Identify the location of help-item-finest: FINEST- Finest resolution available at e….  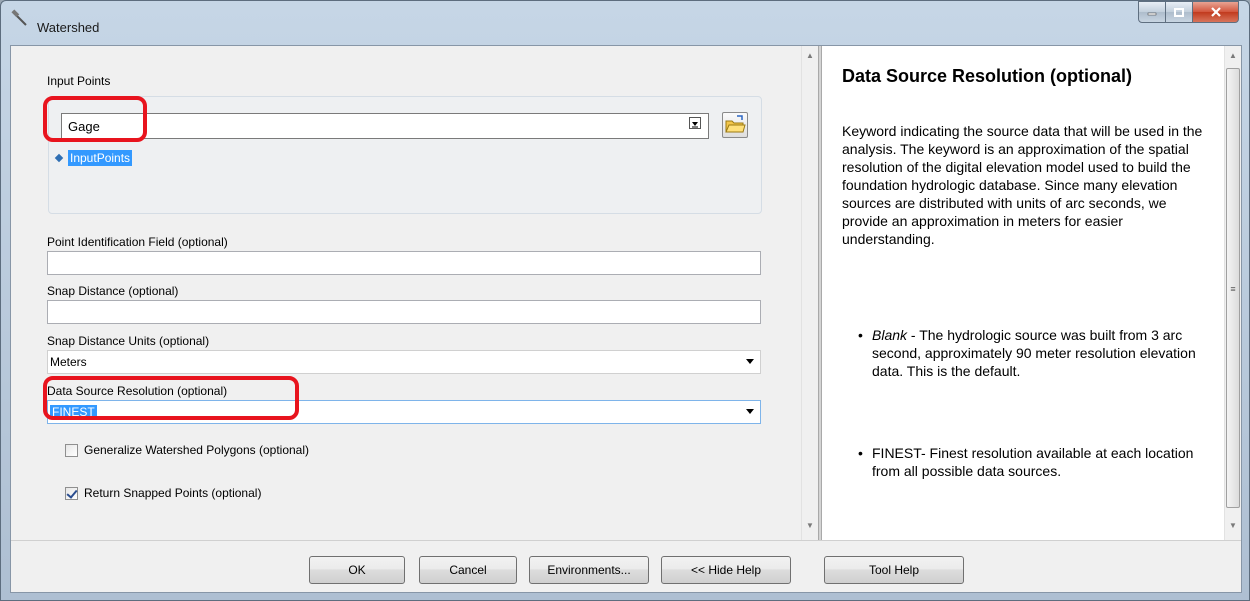
(1035, 462).